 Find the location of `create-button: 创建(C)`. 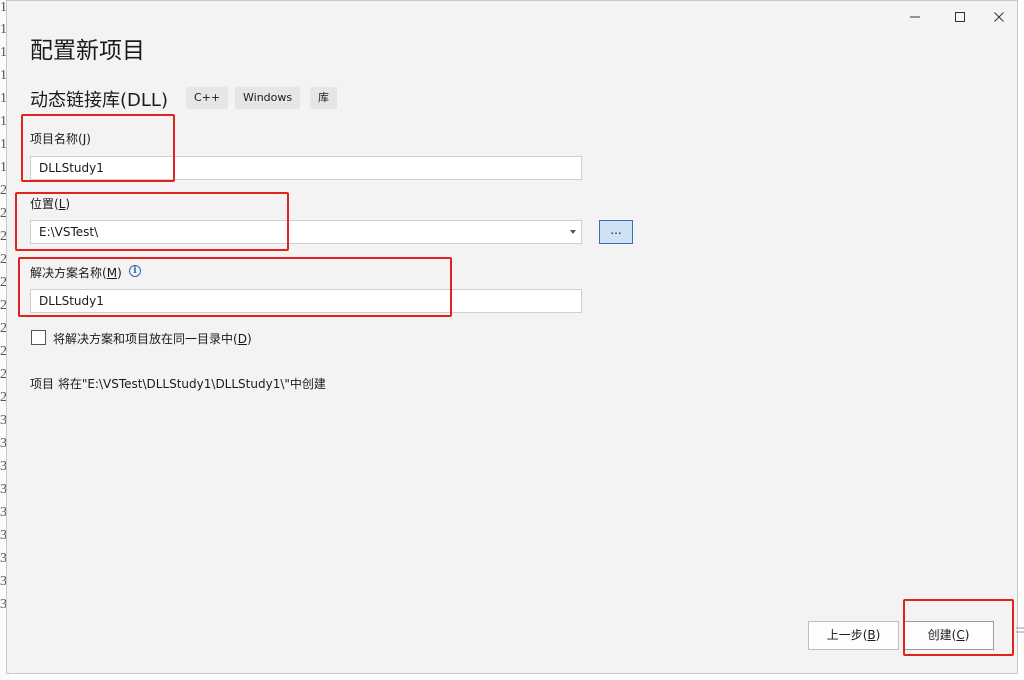

create-button: 创建(C) is located at coordinates (948, 635).